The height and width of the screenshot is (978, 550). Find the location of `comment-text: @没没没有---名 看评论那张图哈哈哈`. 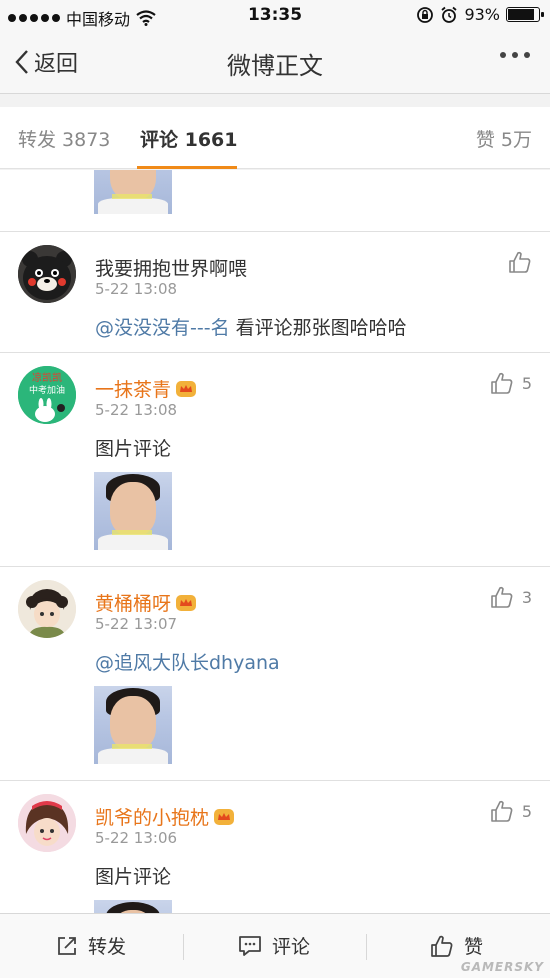

comment-text: @没没没有---名 看评论那张图哈哈哈 is located at coordinates (251, 326).